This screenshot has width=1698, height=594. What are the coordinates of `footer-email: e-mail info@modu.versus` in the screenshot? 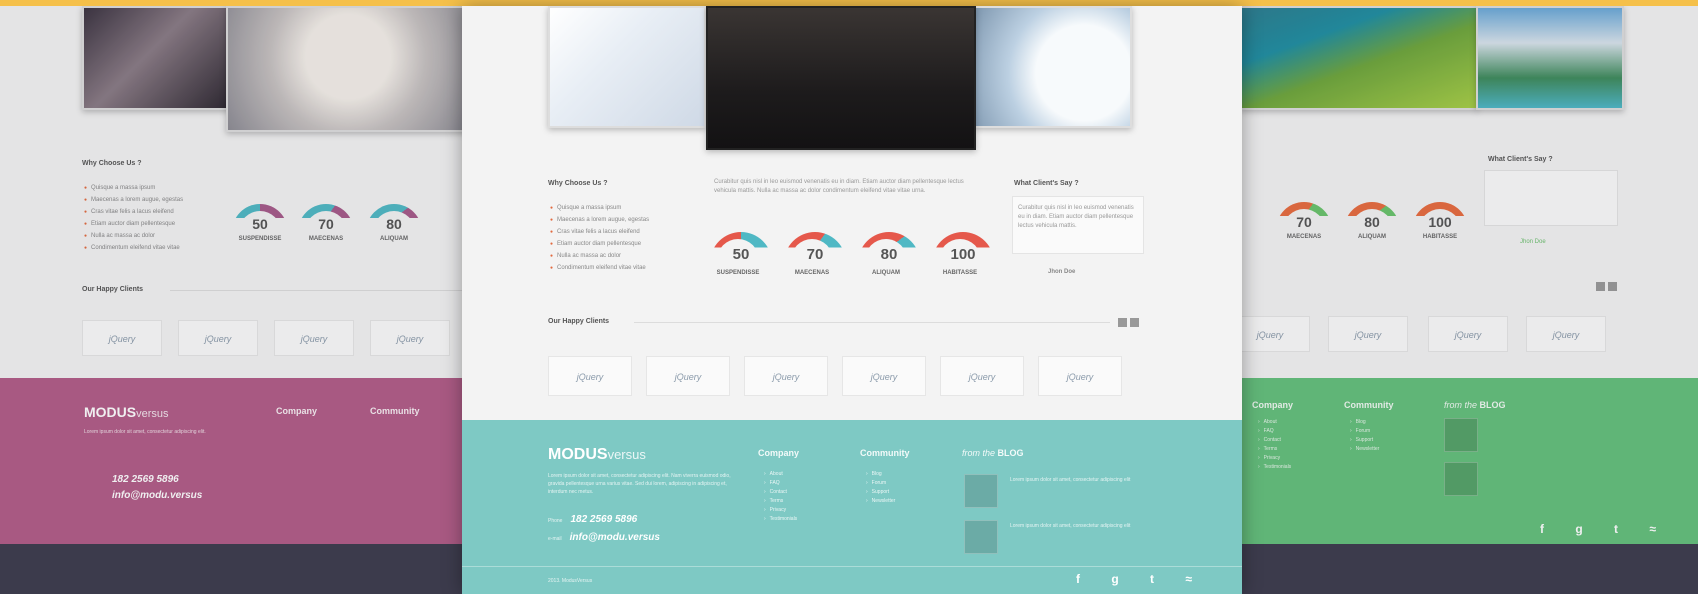 It's located at (604, 537).